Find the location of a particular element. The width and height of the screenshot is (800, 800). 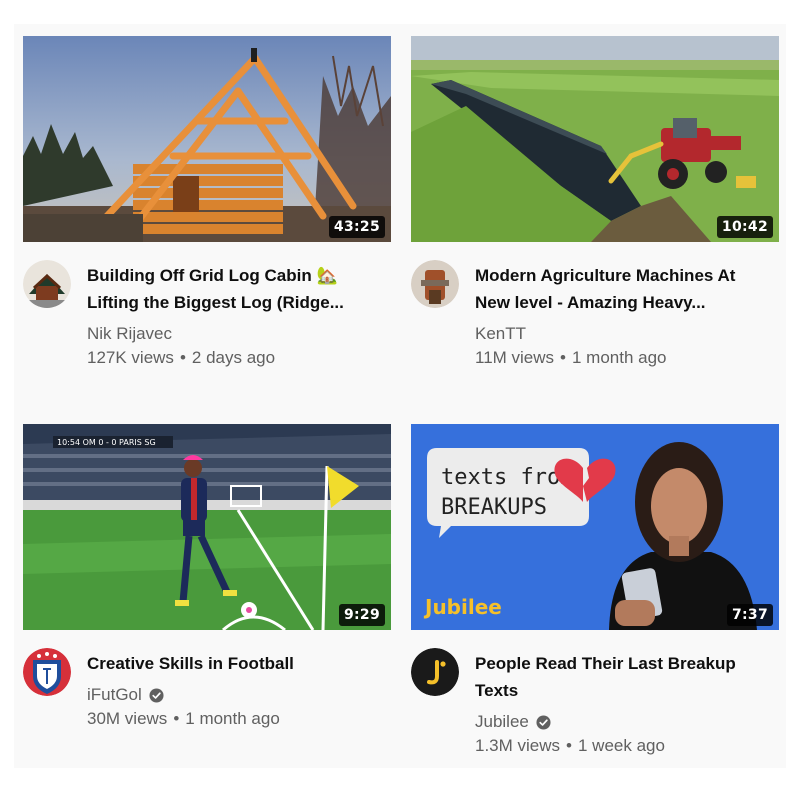

video-title: Creative Skills in Football is located at coordinates (235, 663).